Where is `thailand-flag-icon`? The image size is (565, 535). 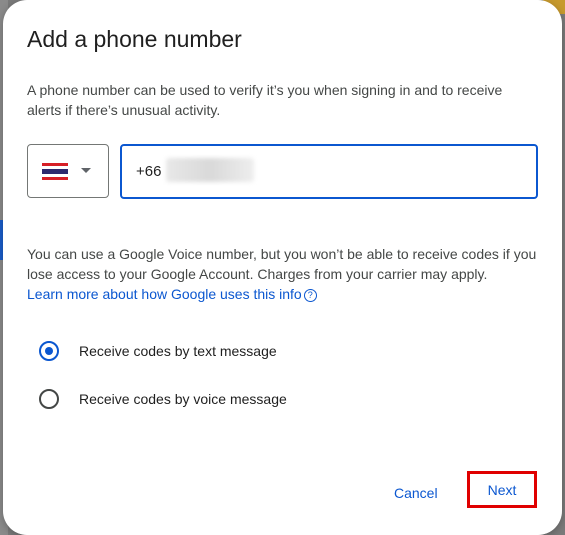 thailand-flag-icon is located at coordinates (55, 171).